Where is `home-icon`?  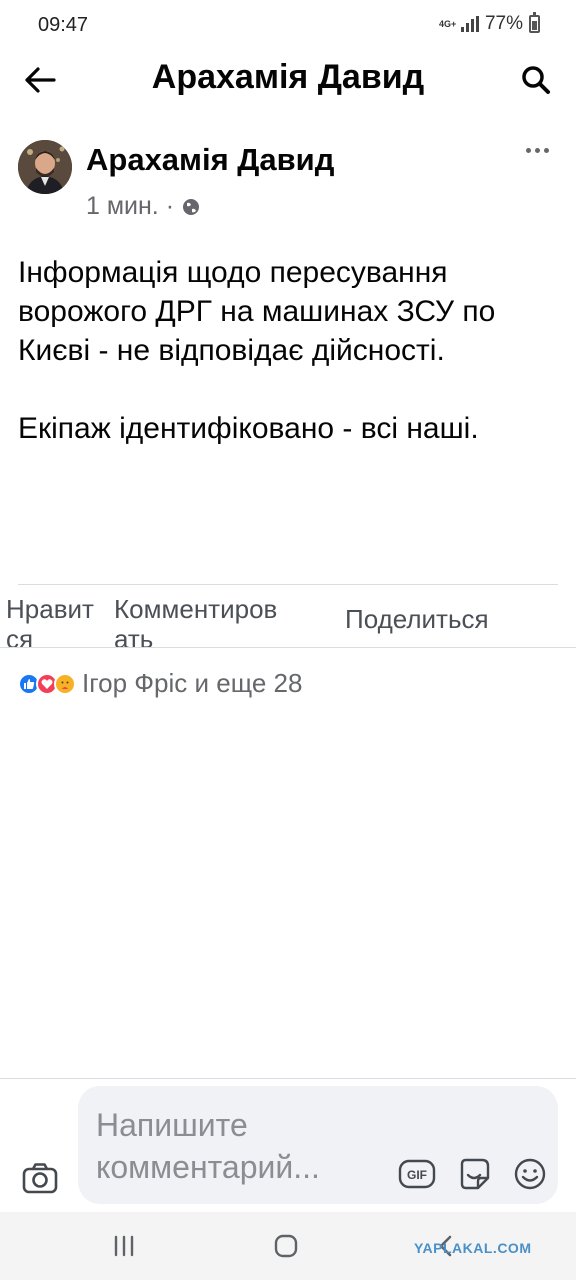 home-icon is located at coordinates (286, 1246).